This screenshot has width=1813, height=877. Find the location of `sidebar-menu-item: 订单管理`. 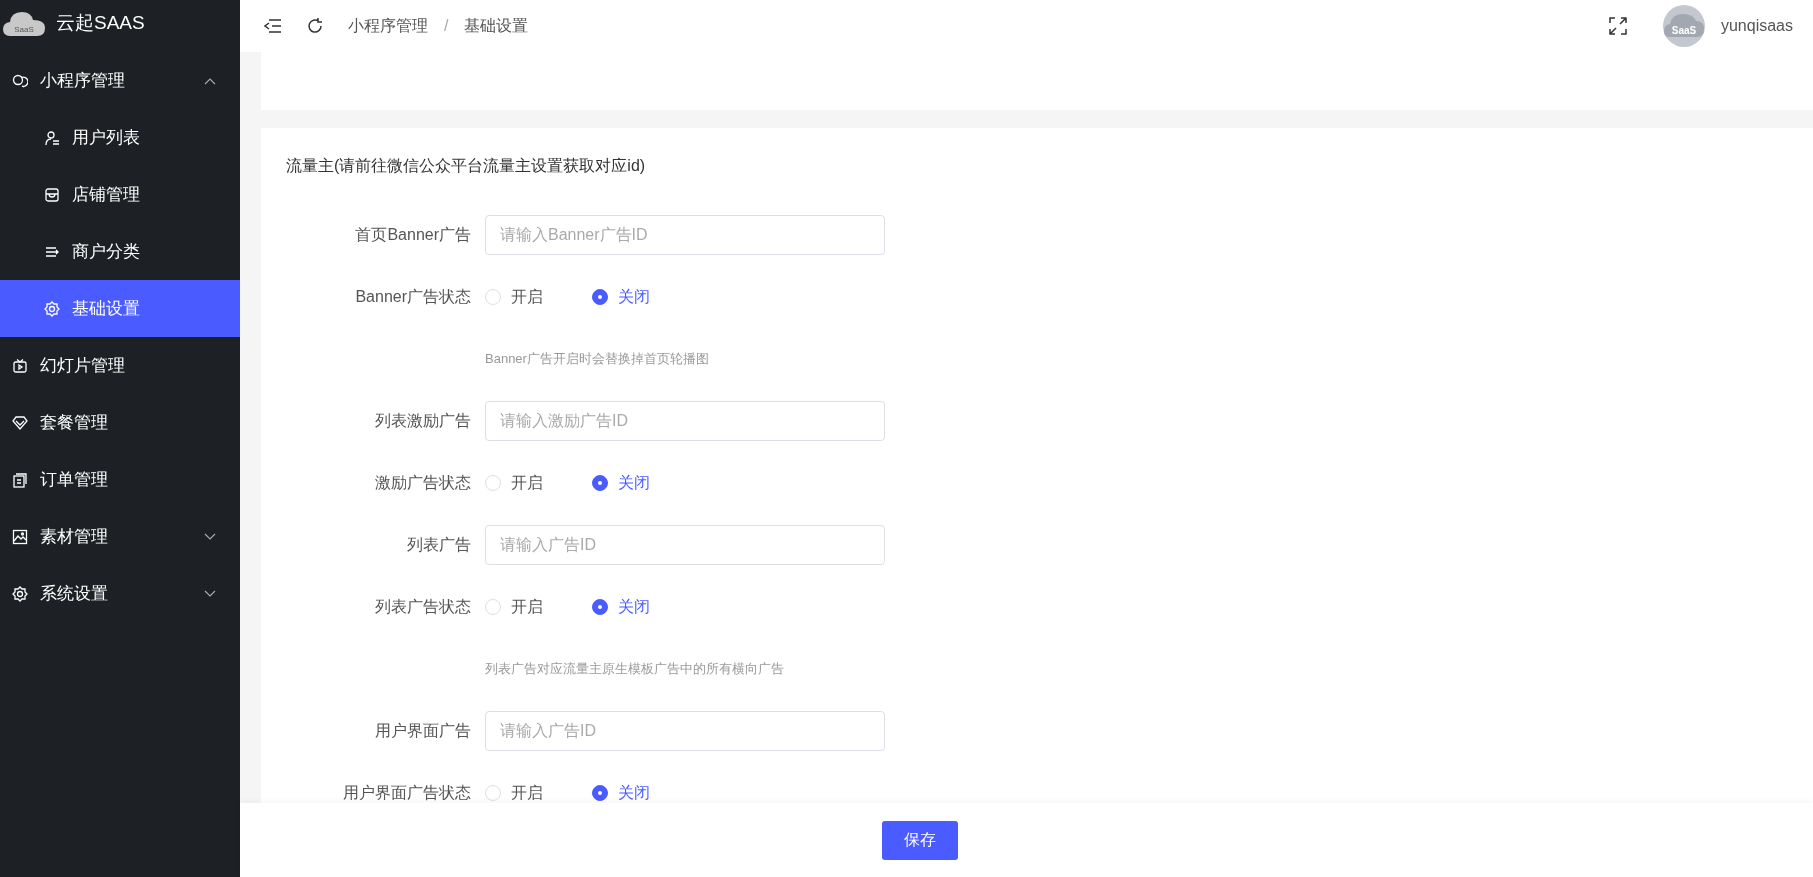

sidebar-menu-item: 订单管理 is located at coordinates (120, 479).